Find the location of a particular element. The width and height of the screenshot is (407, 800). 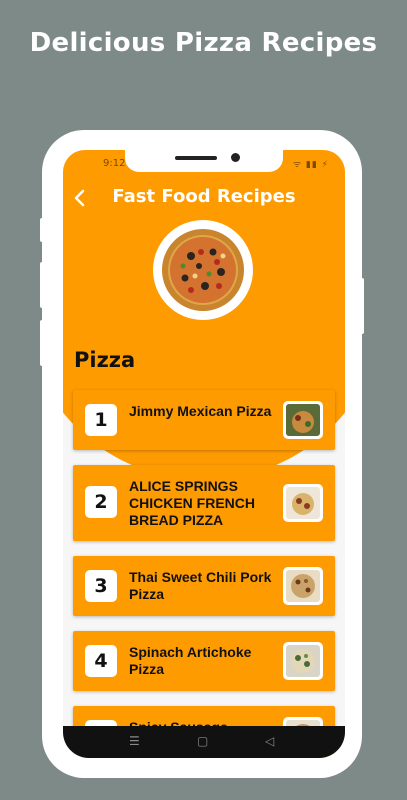

recipe-title: Thai Sweet Chili Pork Pizza is located at coordinates (200, 585).